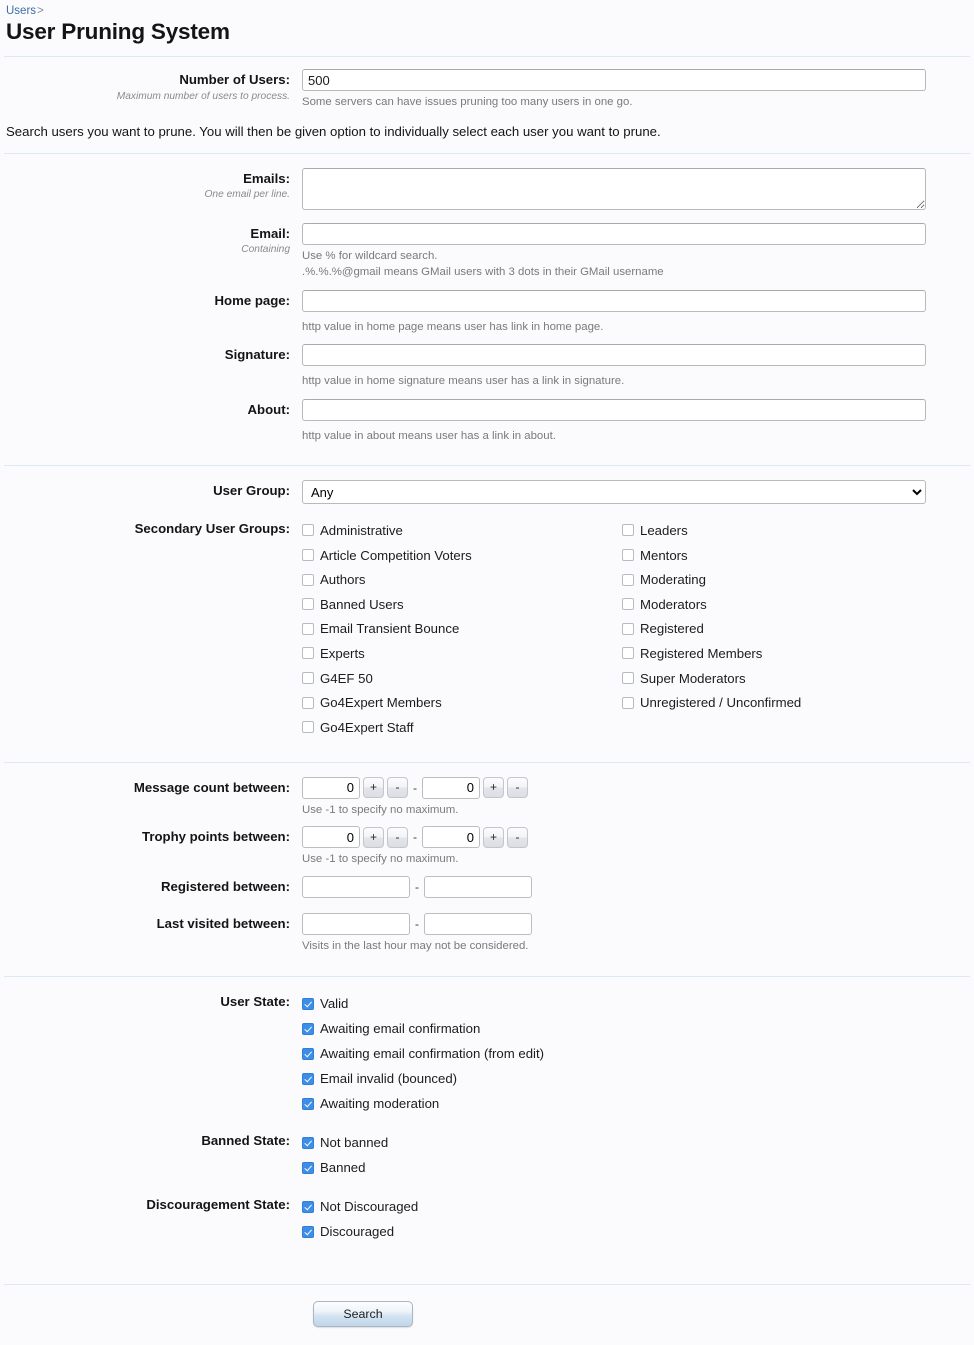 Image resolution: width=974 pixels, height=1345 pixels. I want to click on message-count-control-col: + - - + - Use -1 to specify no maximum., so click(638, 797).